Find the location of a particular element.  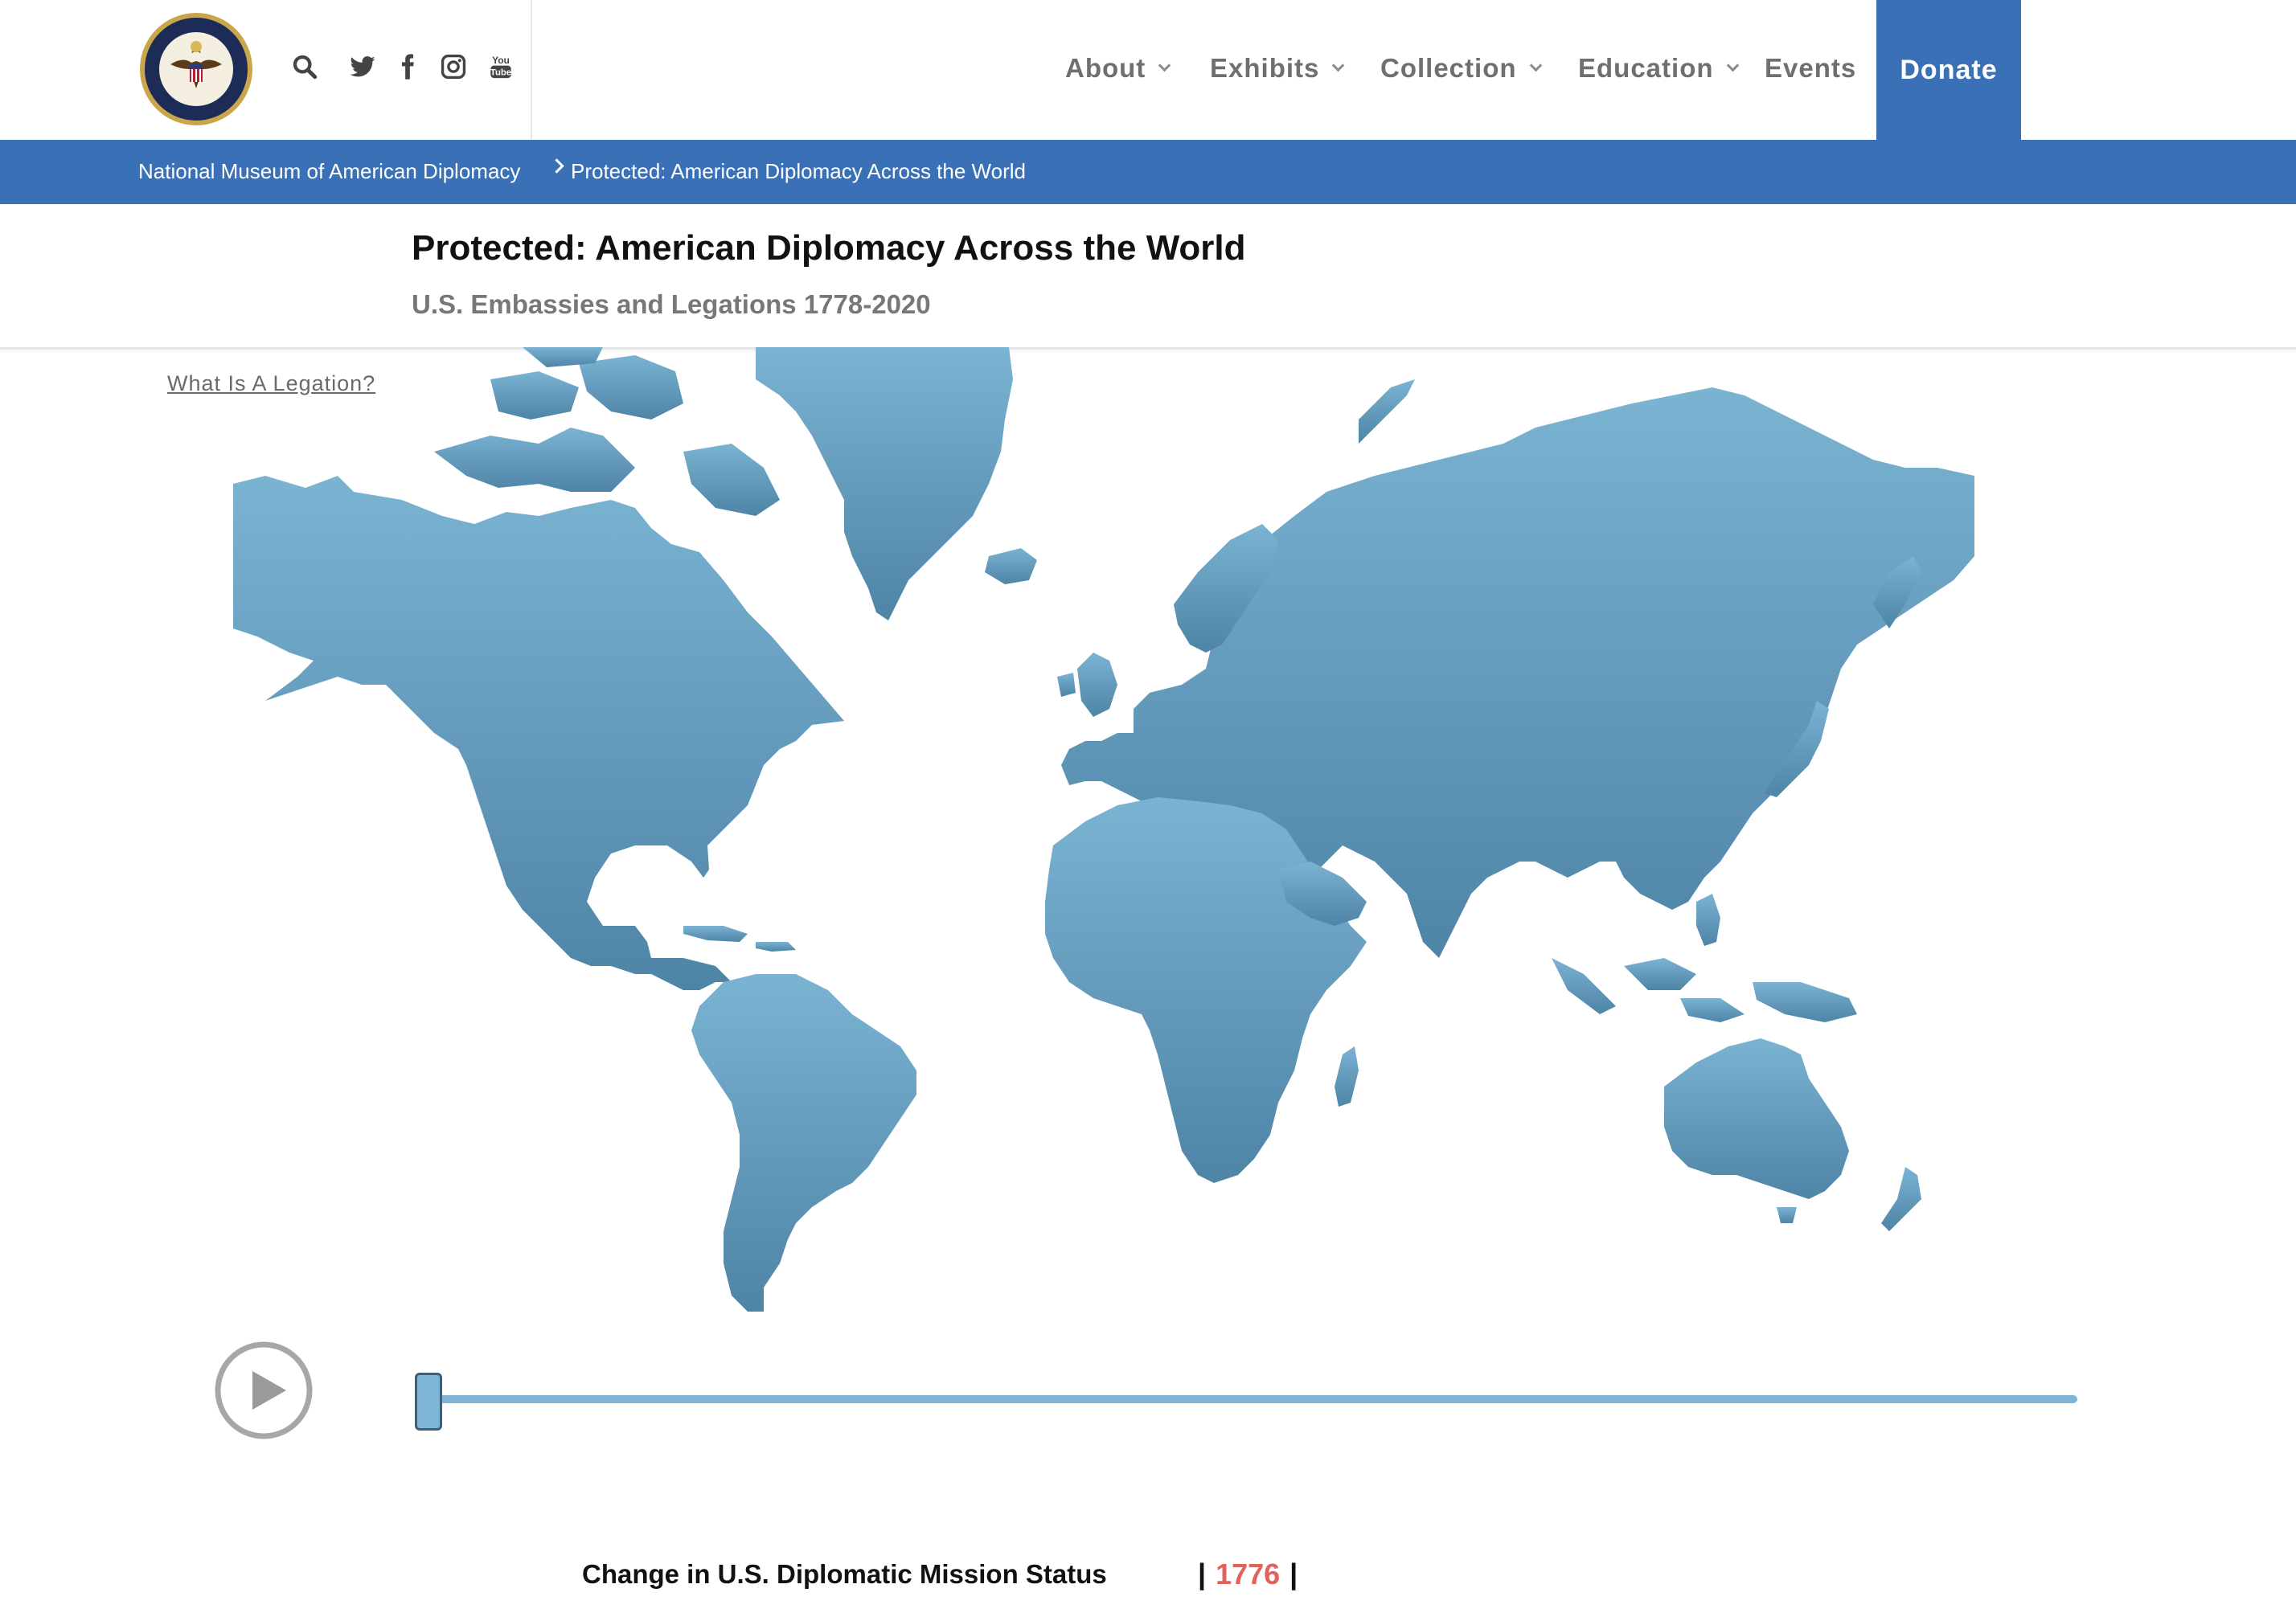

play-button is located at coordinates (264, 1390).